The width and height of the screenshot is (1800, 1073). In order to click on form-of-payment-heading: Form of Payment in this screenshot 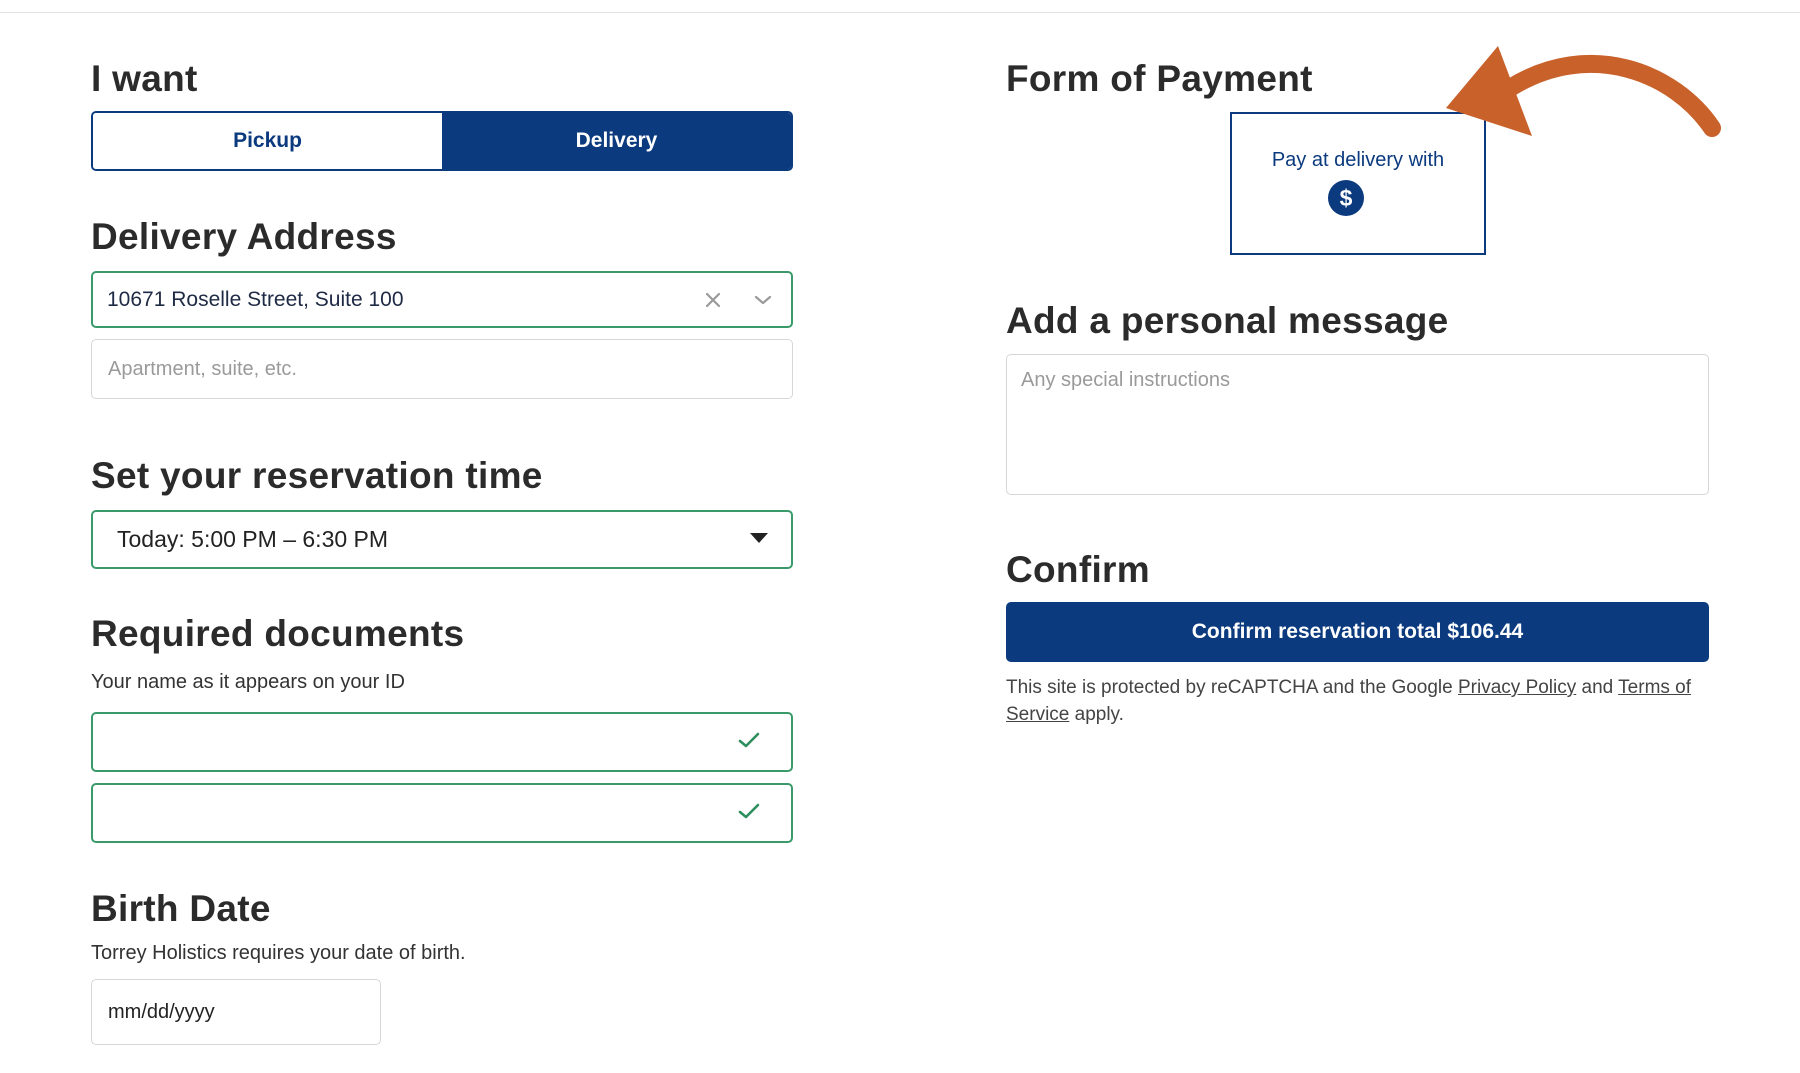, I will do `click(1159, 78)`.